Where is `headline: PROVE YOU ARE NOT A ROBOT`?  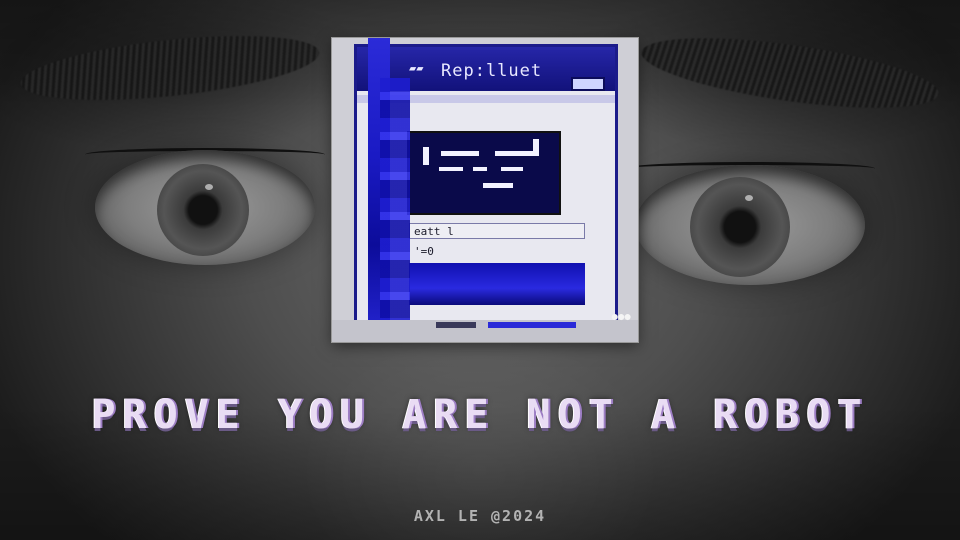
headline: PROVE YOU ARE NOT A ROBOT is located at coordinates (480, 415).